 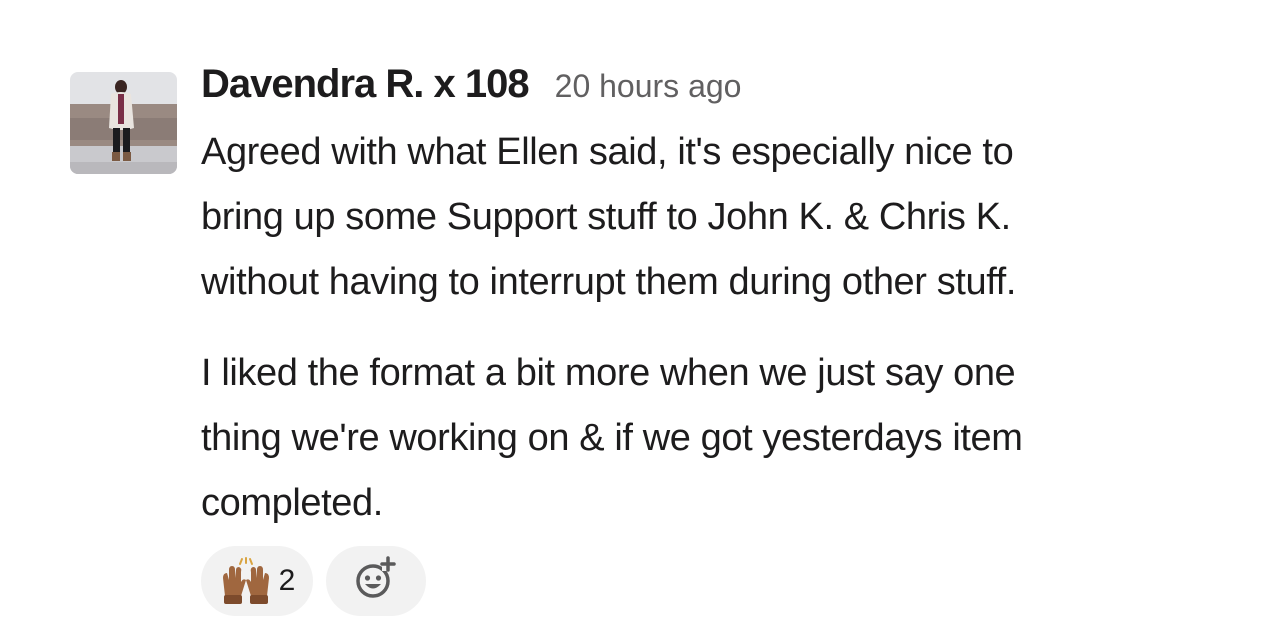 What do you see at coordinates (648, 86) in the screenshot?
I see `message-timestamp: 20 hours ago` at bounding box center [648, 86].